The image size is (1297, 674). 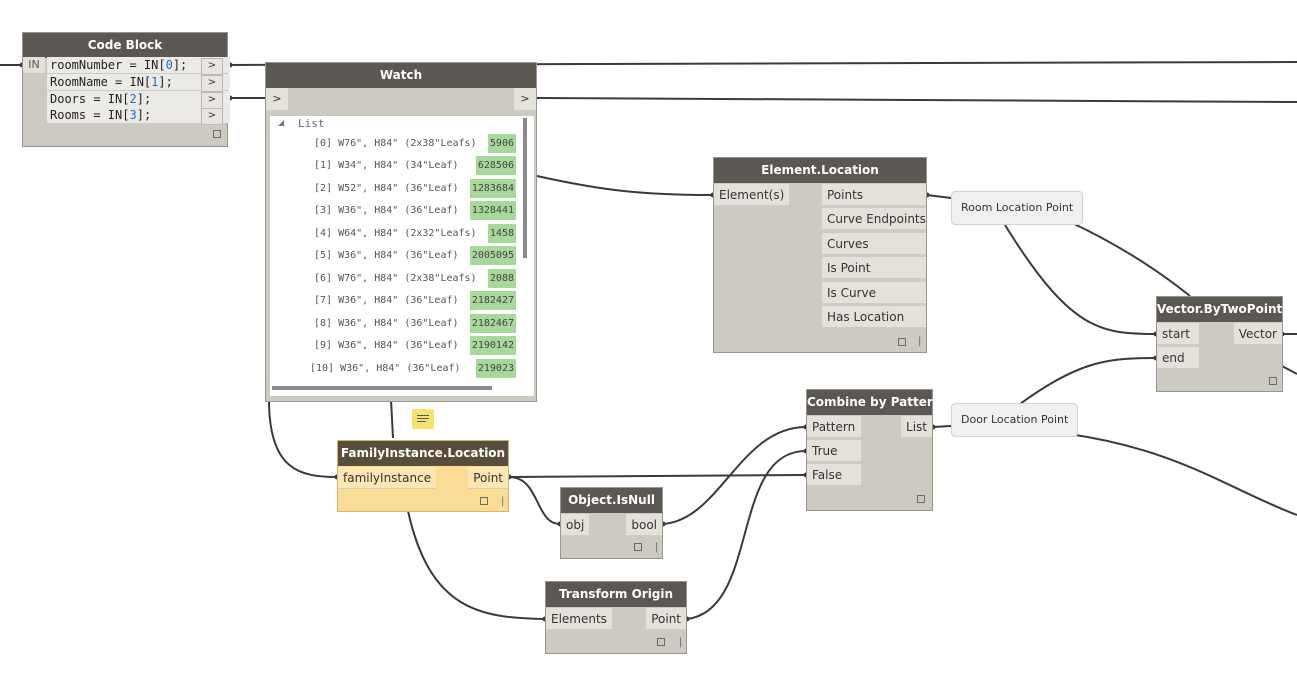 What do you see at coordinates (495, 165) in the screenshot?
I see `watch-row-value: 628506` at bounding box center [495, 165].